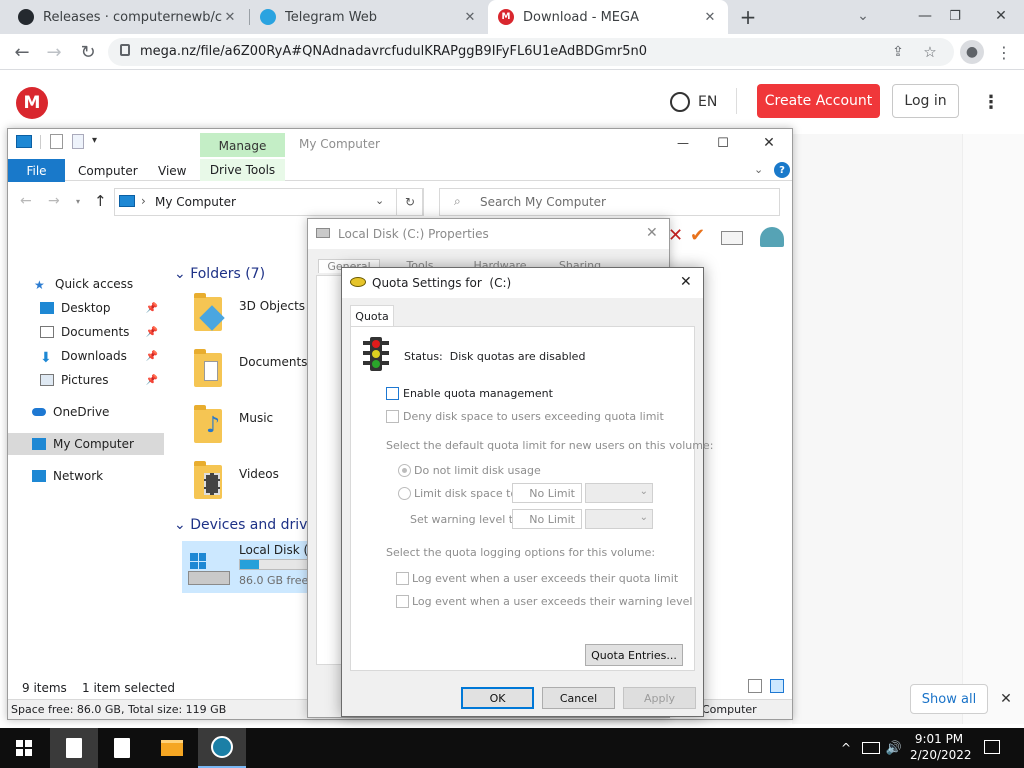 Image resolution: width=1024 pixels, height=768 pixels. Describe the element at coordinates (547, 493) in the screenshot. I see `limit-value-field: No Limit` at that location.